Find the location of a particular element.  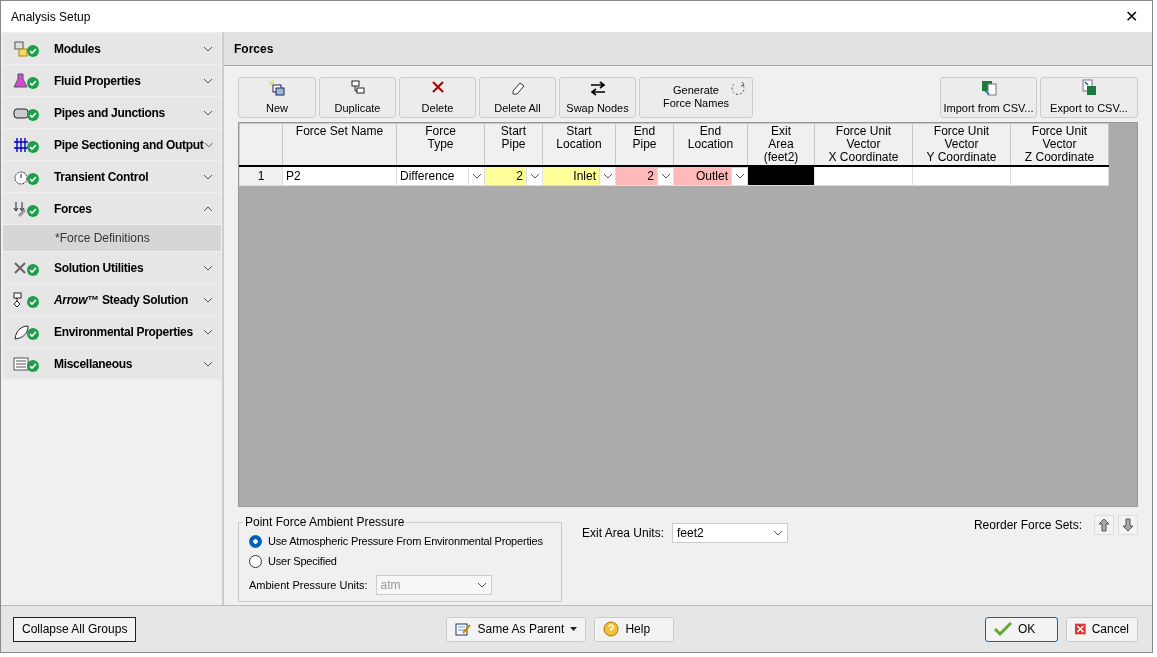

sidebar-group-header: Environmental Properties is located at coordinates (112, 331).